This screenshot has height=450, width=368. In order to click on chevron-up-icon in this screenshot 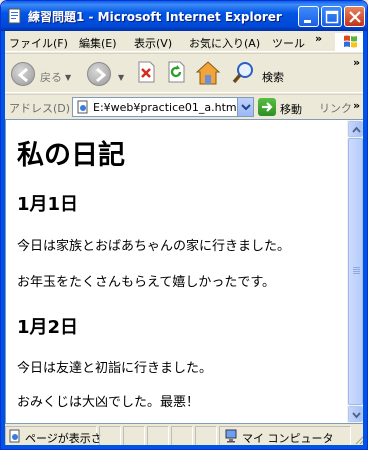, I will do `click(356, 129)`.